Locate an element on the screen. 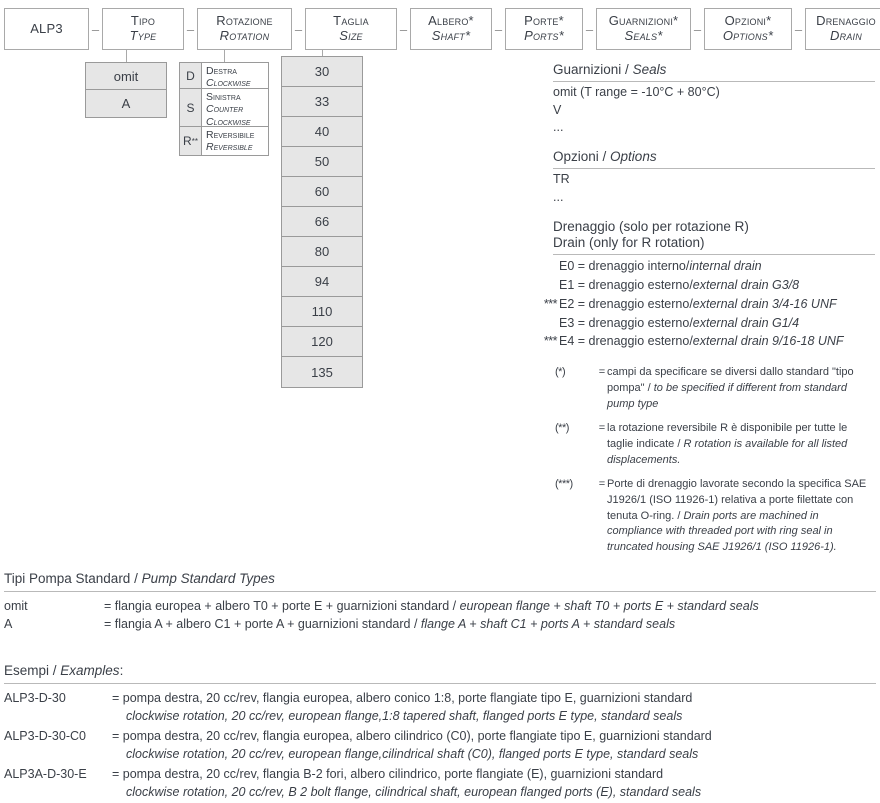 This screenshot has width=880, height=803. example-code: ALP3A-D-30-E is located at coordinates (45, 773).